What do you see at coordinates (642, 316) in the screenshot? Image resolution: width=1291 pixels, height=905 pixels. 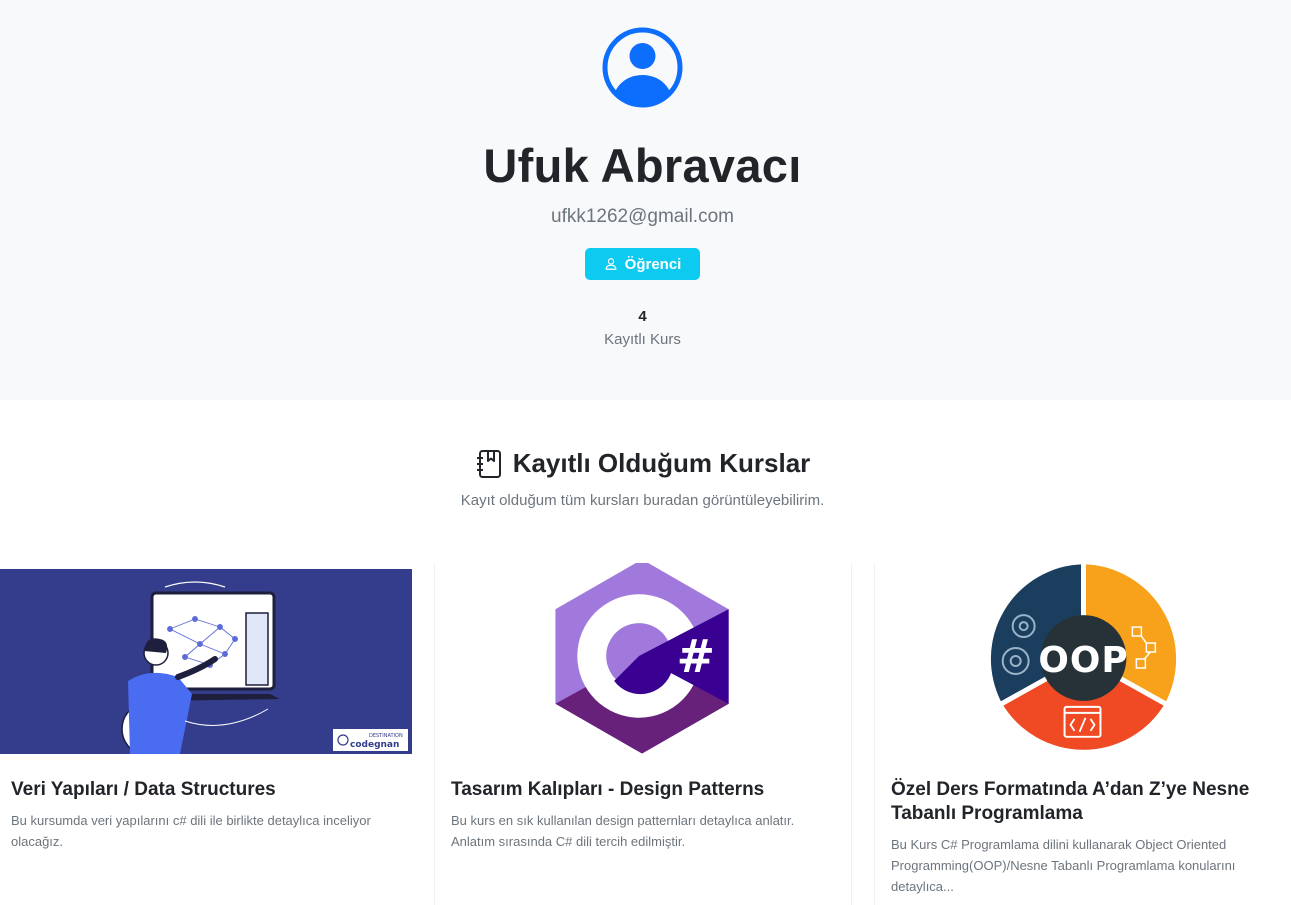 I see `enrolled-count: 4` at bounding box center [642, 316].